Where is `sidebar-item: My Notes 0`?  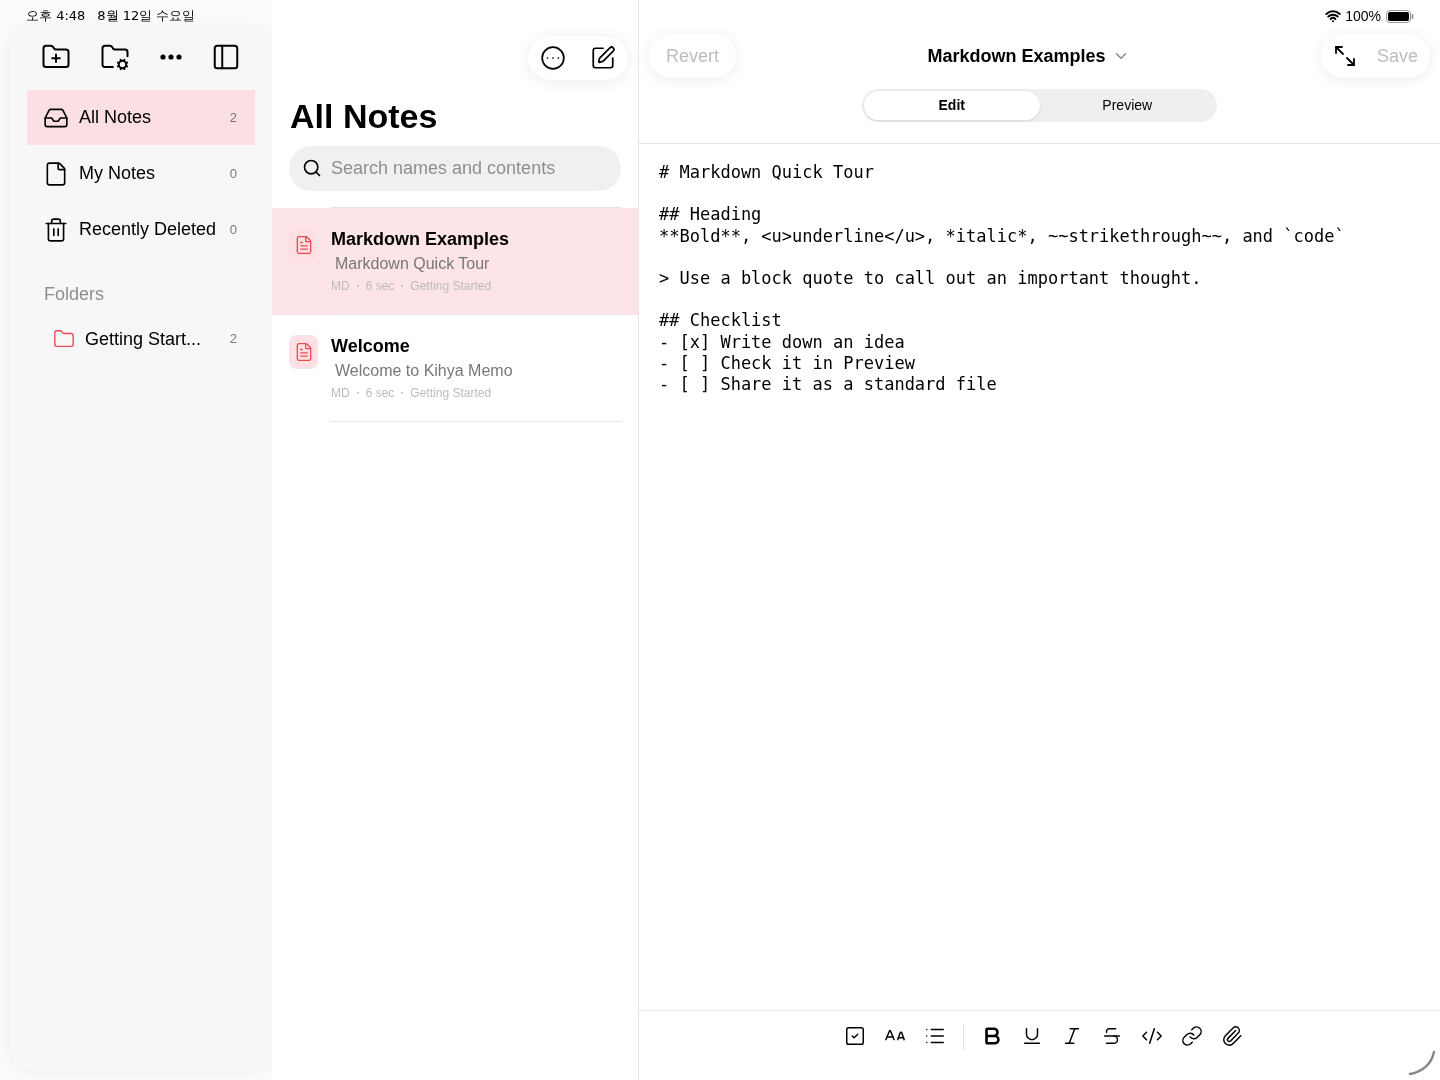 sidebar-item: My Notes 0 is located at coordinates (141, 173).